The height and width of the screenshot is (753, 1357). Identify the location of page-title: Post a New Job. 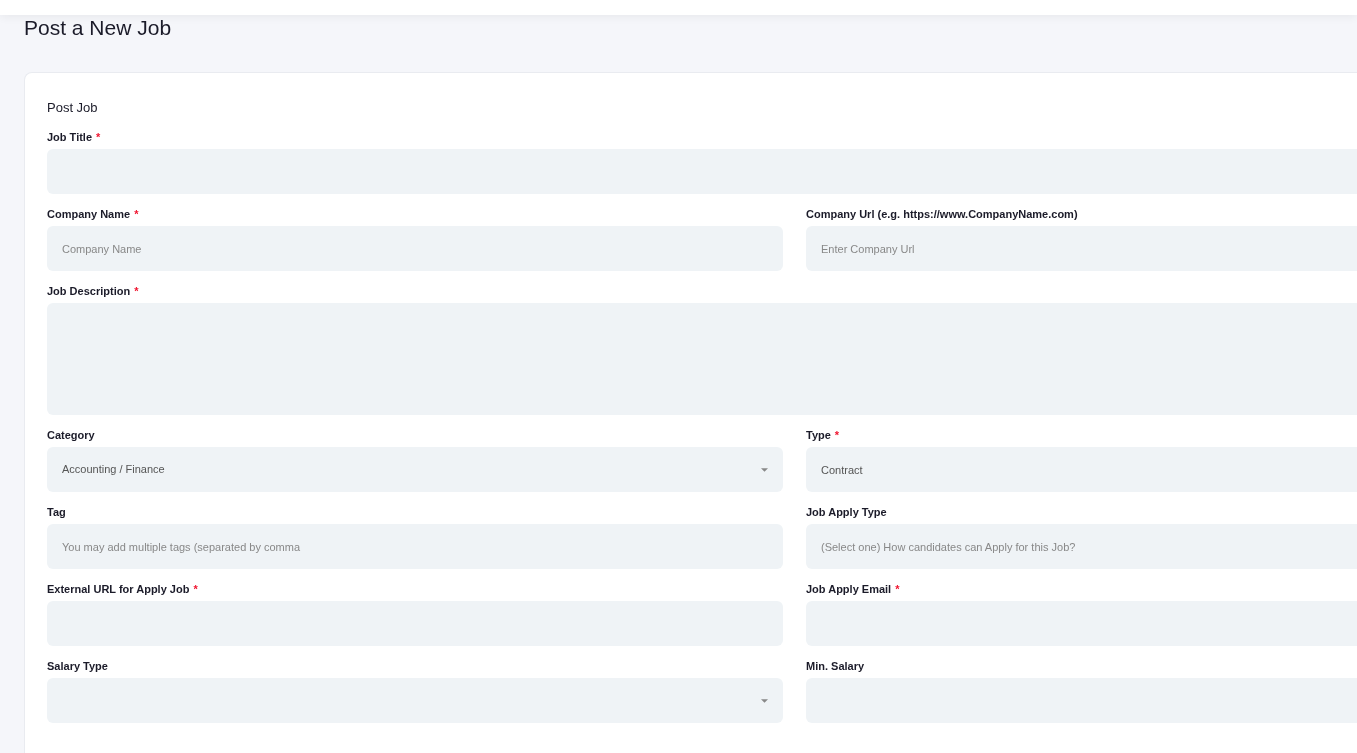
(98, 28).